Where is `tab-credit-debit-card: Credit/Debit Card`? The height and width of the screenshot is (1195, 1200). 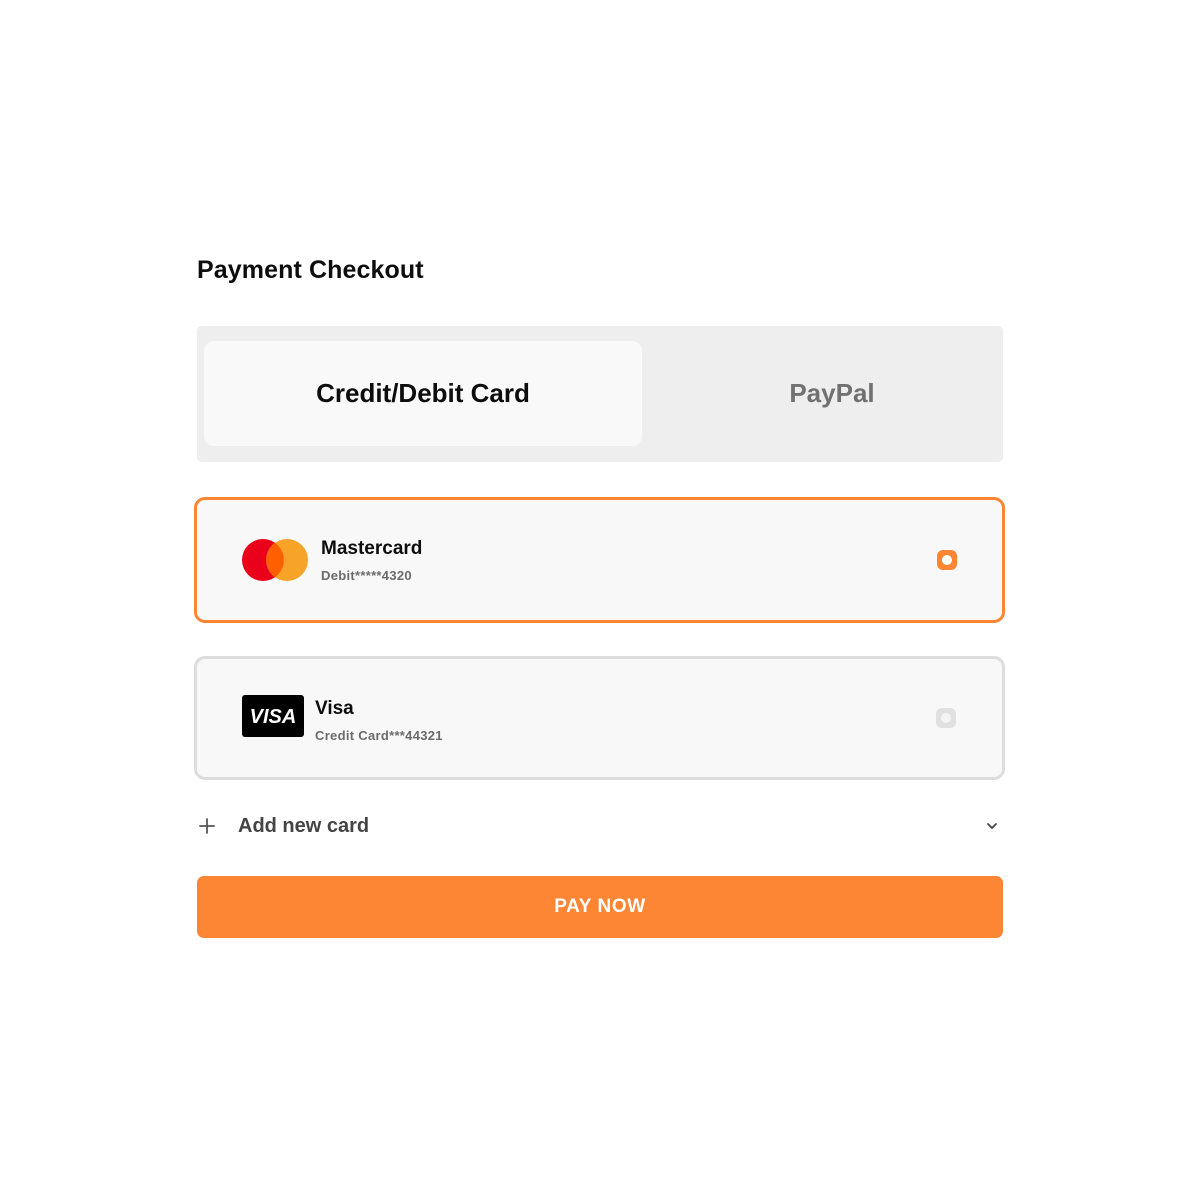 tab-credit-debit-card: Credit/Debit Card is located at coordinates (423, 393).